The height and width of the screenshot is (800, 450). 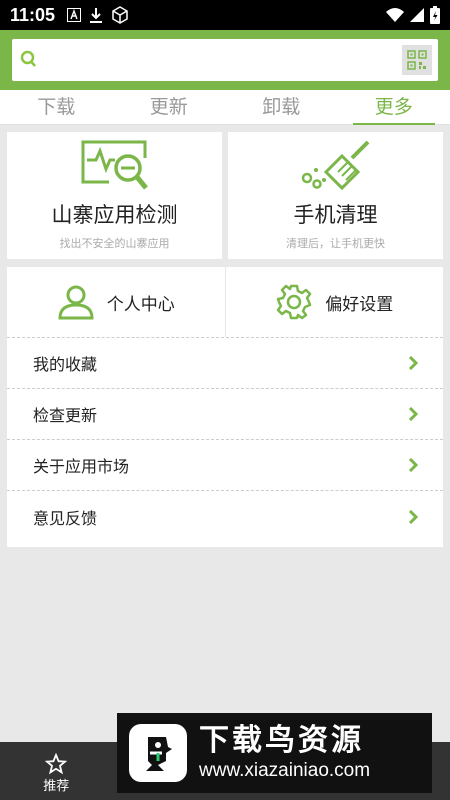 What do you see at coordinates (335, 215) in the screenshot?
I see `card-title: 手机清理` at bounding box center [335, 215].